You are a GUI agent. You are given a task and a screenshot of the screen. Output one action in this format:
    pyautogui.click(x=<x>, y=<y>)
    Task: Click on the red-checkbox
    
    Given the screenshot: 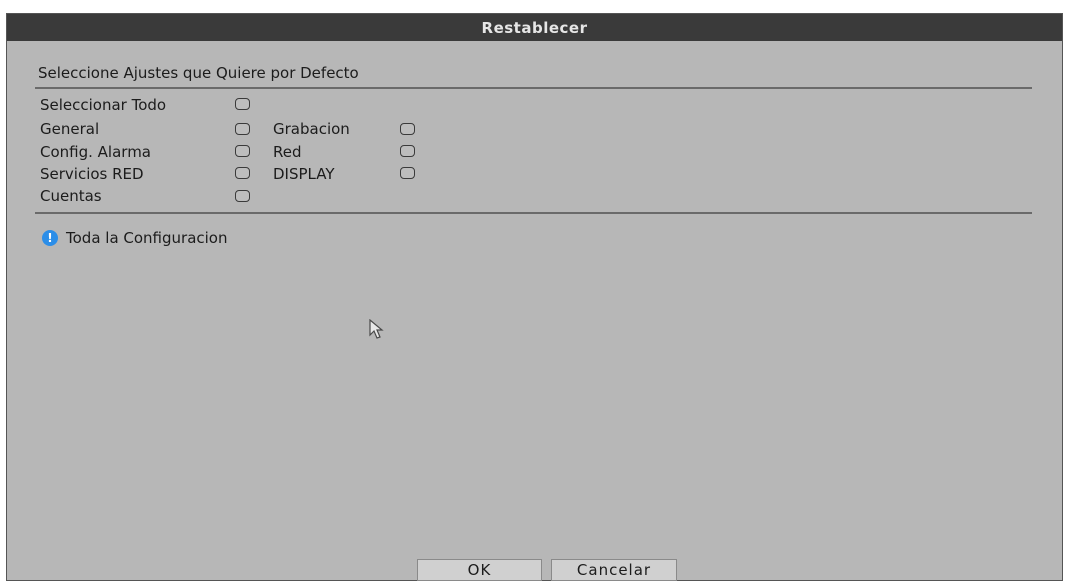 What is the action you would take?
    pyautogui.click(x=407, y=151)
    